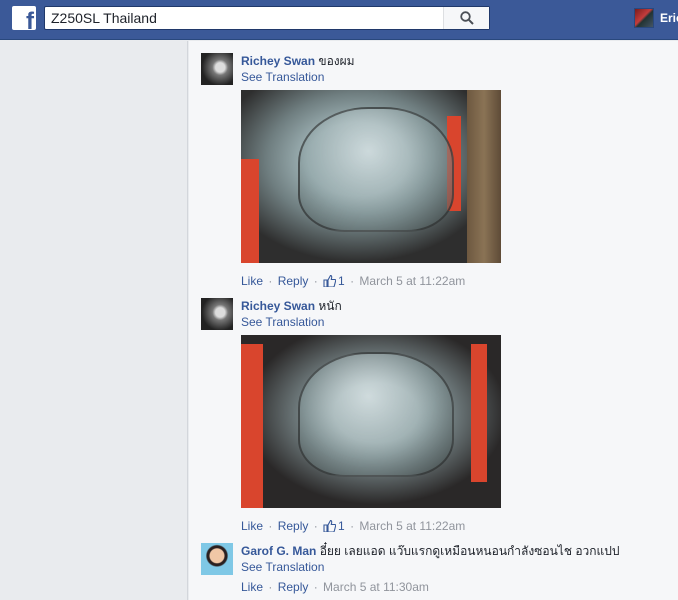 This screenshot has height=600, width=678. Describe the element at coordinates (479, 413) in the screenshot. I see `photo-fairing-right` at that location.